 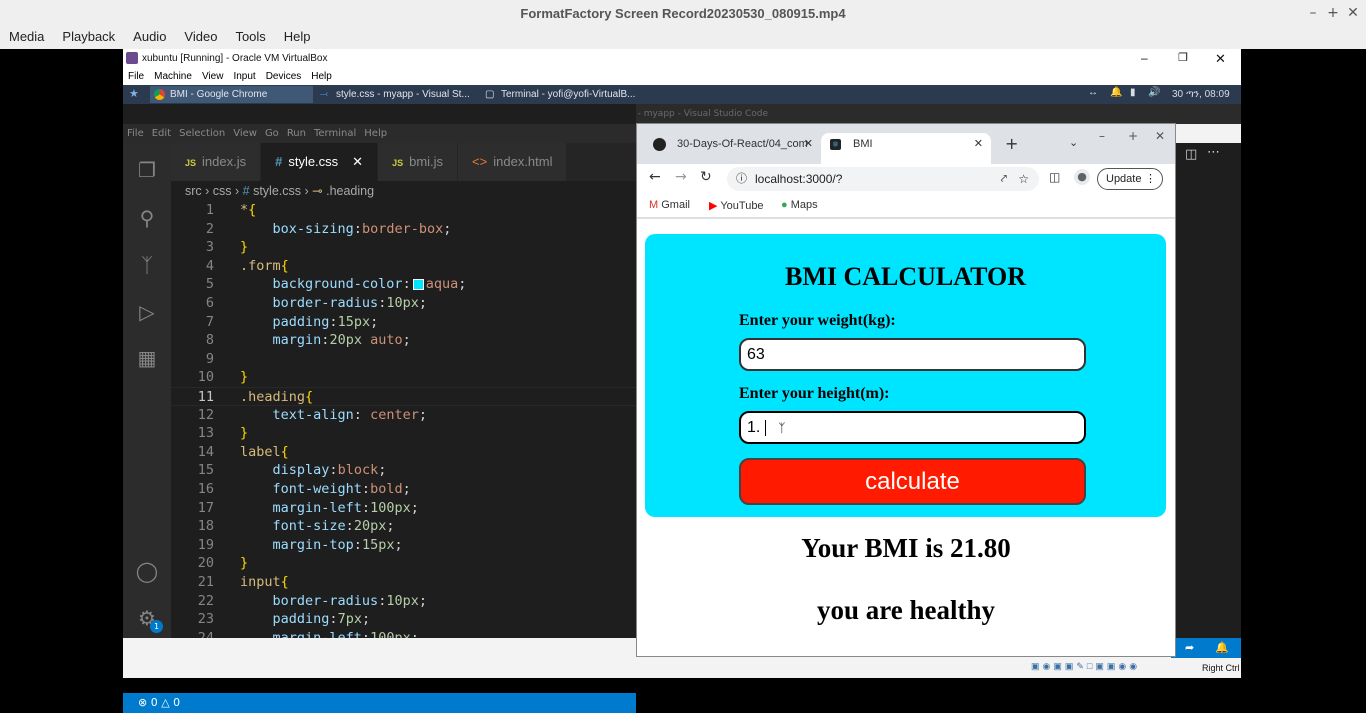 I want to click on vbox-menu-machine: Machine, so click(x=173, y=76).